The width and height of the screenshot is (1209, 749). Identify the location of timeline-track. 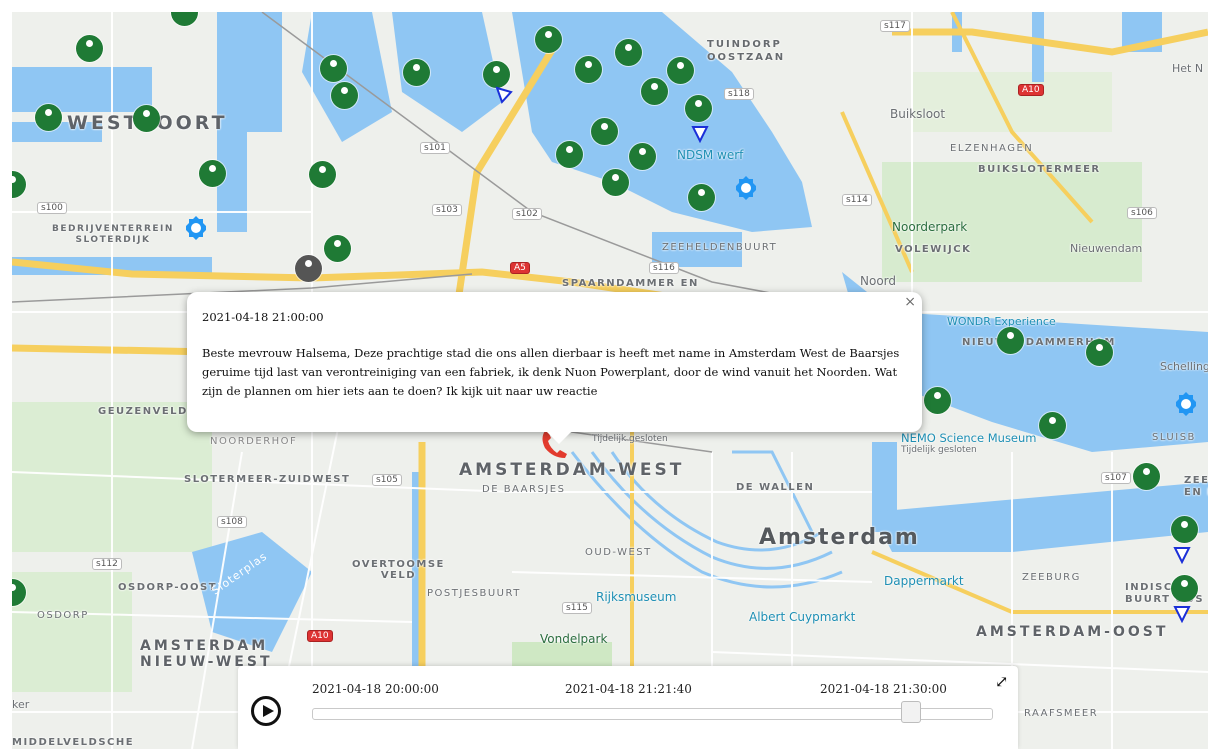
(652, 714).